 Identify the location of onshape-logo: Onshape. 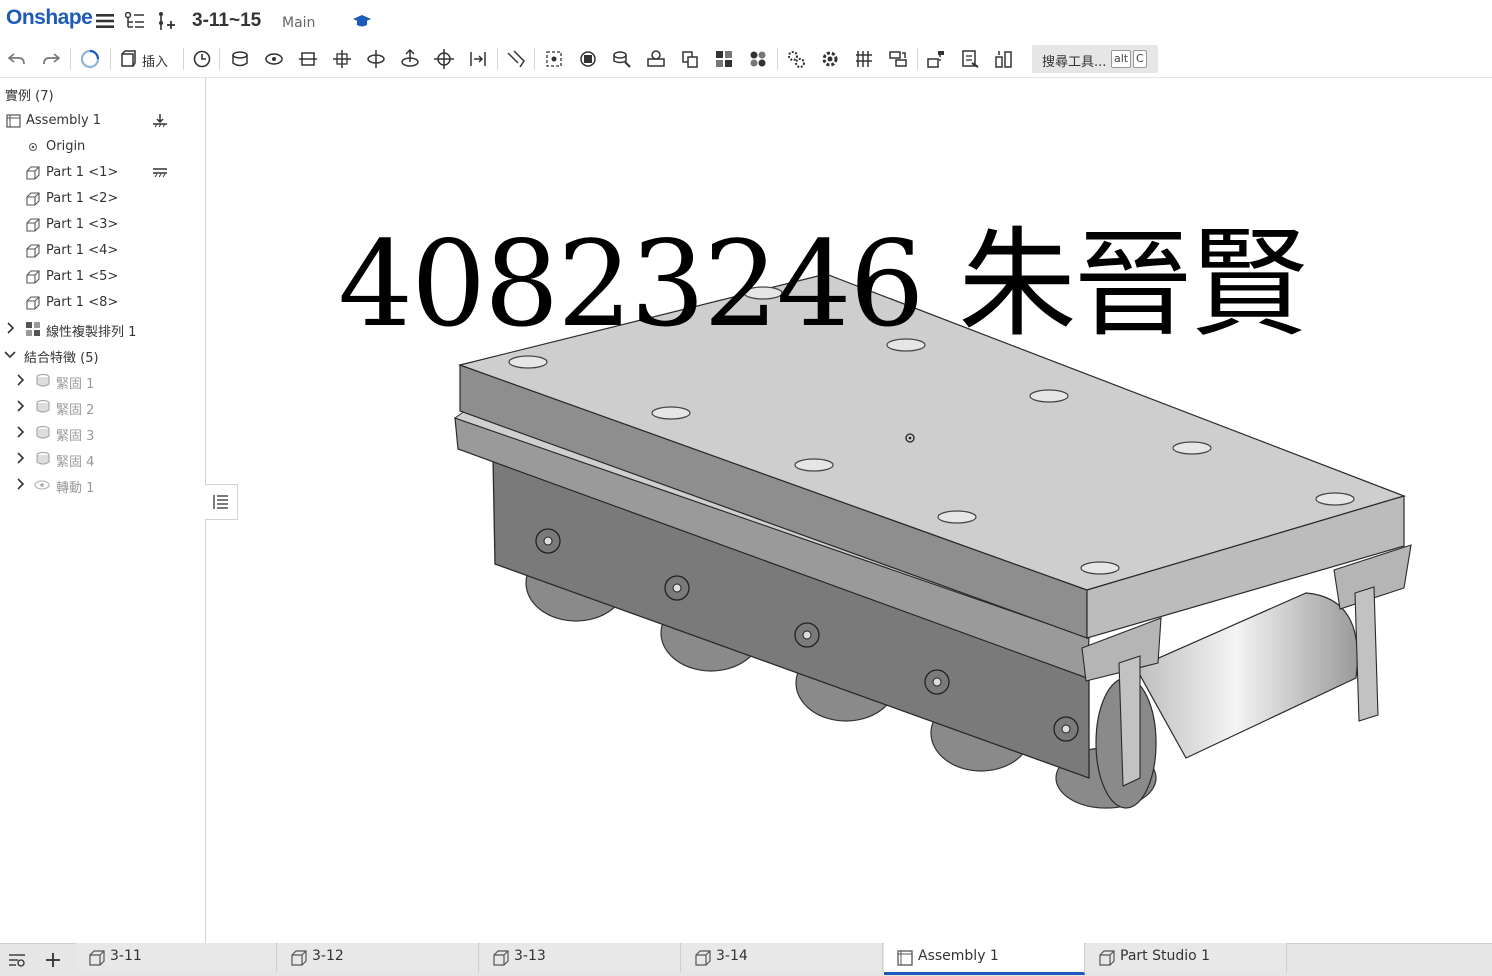
(49, 18).